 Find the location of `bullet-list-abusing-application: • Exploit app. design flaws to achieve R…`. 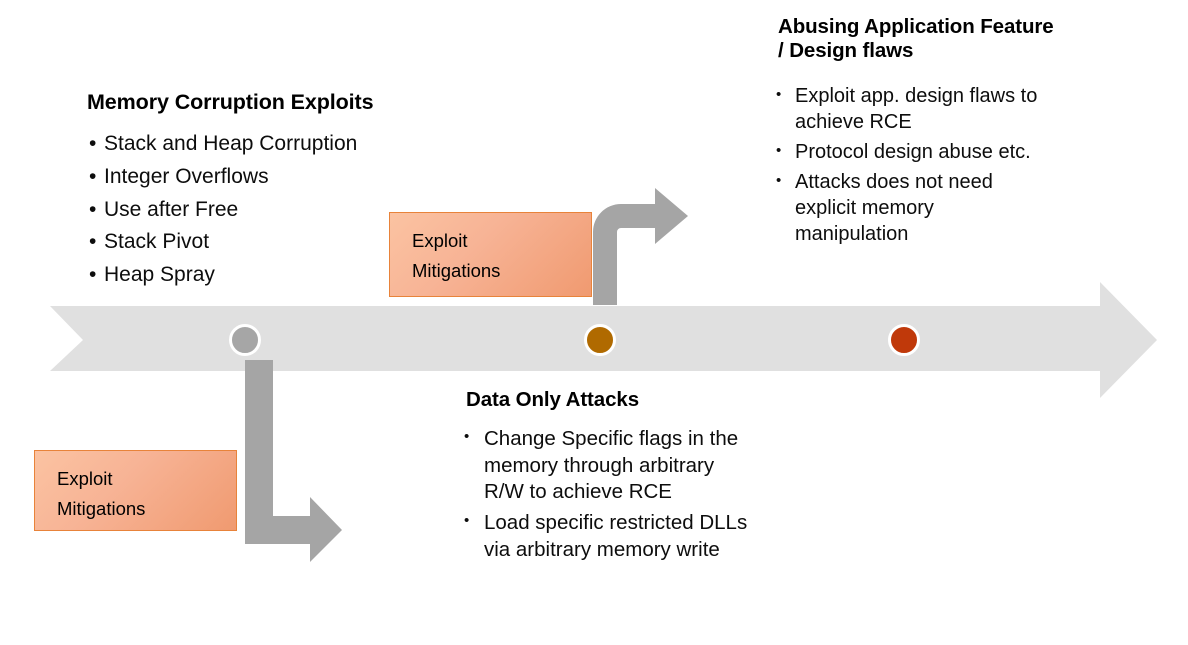

bullet-list-abusing-application: • Exploit app. design flaws to achieve R… is located at coordinates (913, 167).